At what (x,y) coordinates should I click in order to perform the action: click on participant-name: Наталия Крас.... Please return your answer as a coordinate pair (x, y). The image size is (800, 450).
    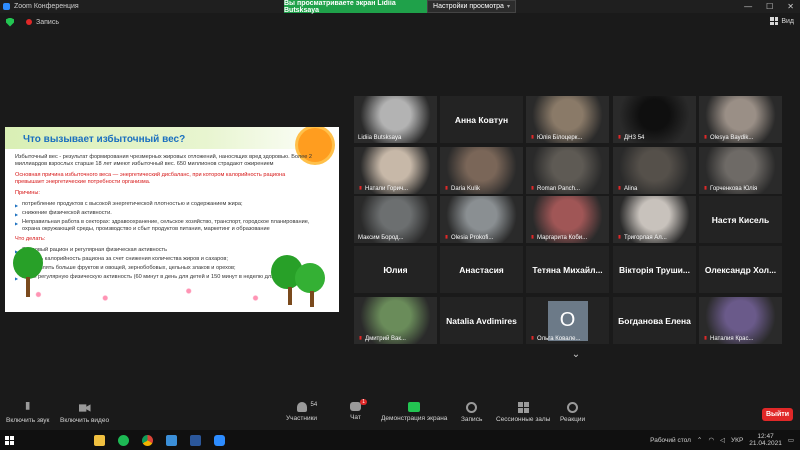
    Looking at the image, I should click on (732, 339).